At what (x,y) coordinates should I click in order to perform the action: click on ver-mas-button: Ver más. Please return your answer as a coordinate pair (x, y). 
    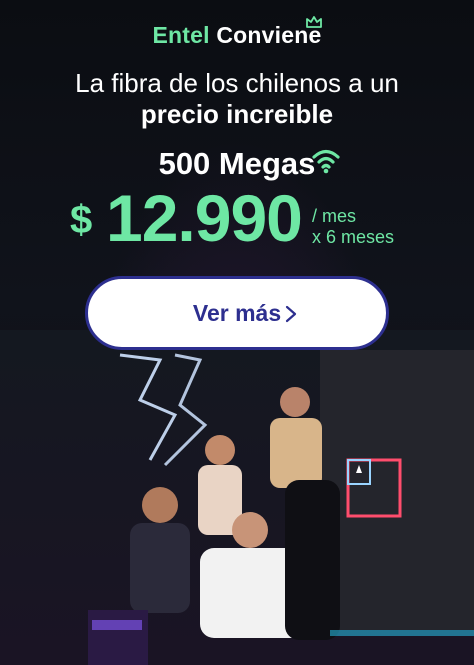
    Looking at the image, I should click on (237, 313).